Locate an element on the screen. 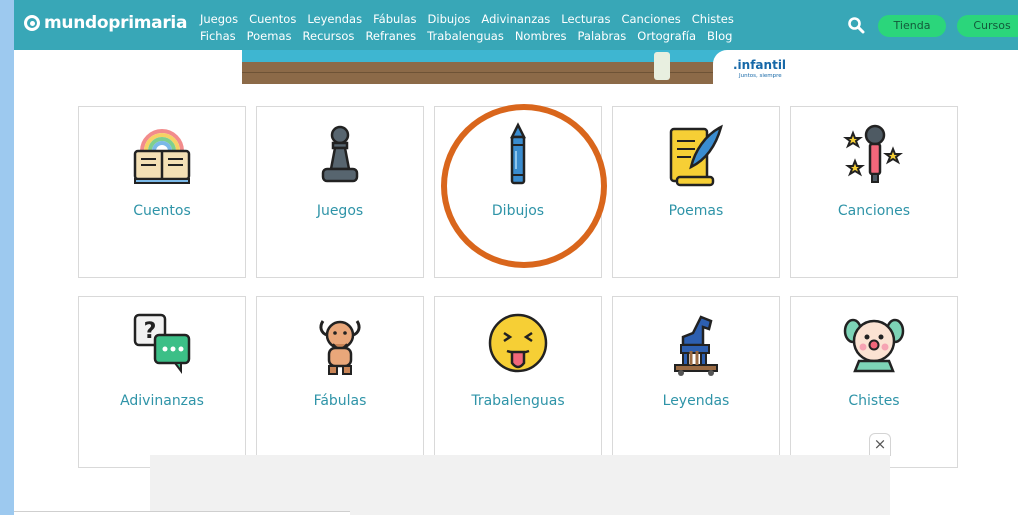 The height and width of the screenshot is (515, 1018). logo-icon is located at coordinates (32, 23).